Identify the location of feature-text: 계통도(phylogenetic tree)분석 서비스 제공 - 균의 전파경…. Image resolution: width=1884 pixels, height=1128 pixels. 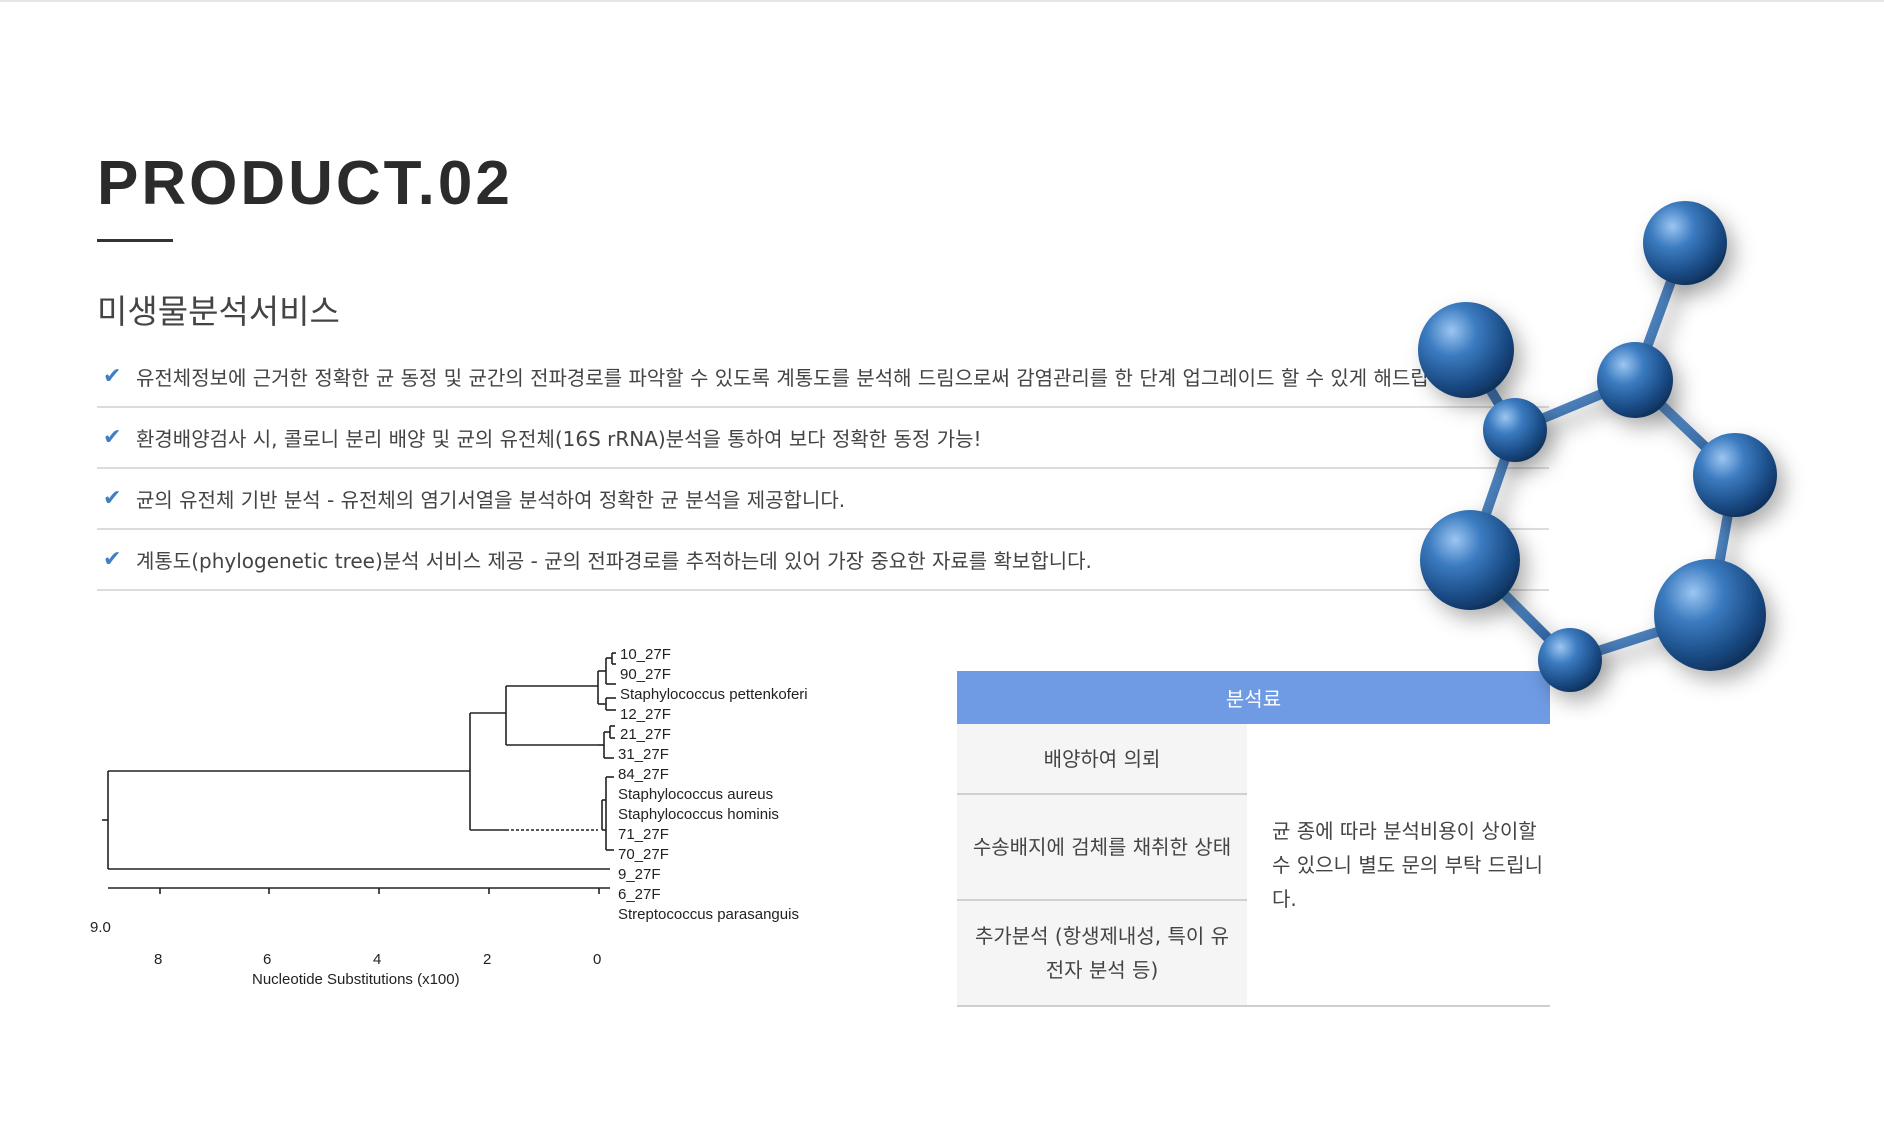
(614, 561).